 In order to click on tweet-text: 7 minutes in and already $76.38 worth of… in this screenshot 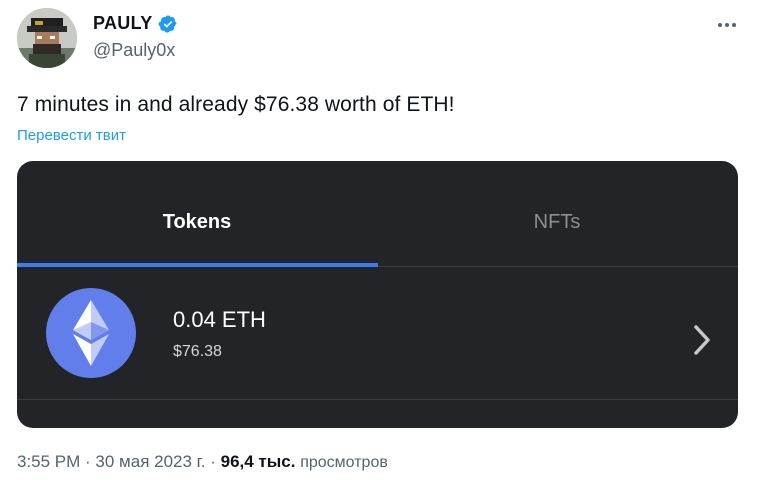, I will do `click(236, 104)`.